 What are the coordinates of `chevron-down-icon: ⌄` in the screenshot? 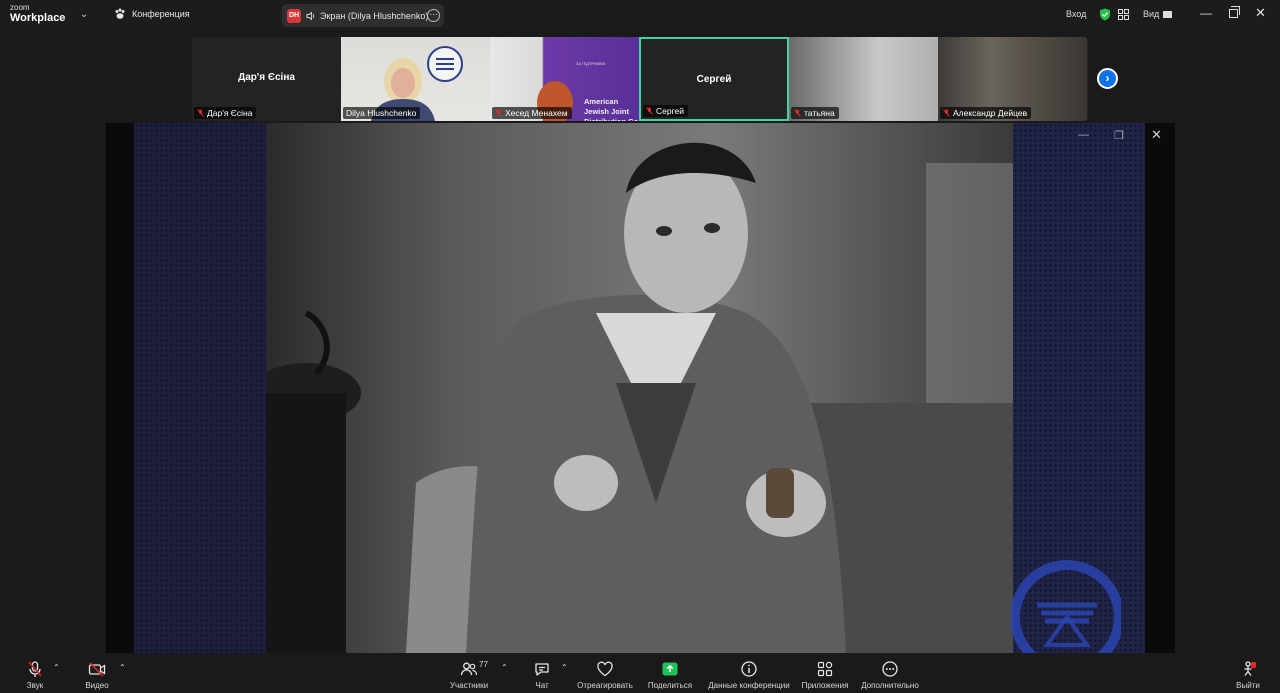 It's located at (84, 14).